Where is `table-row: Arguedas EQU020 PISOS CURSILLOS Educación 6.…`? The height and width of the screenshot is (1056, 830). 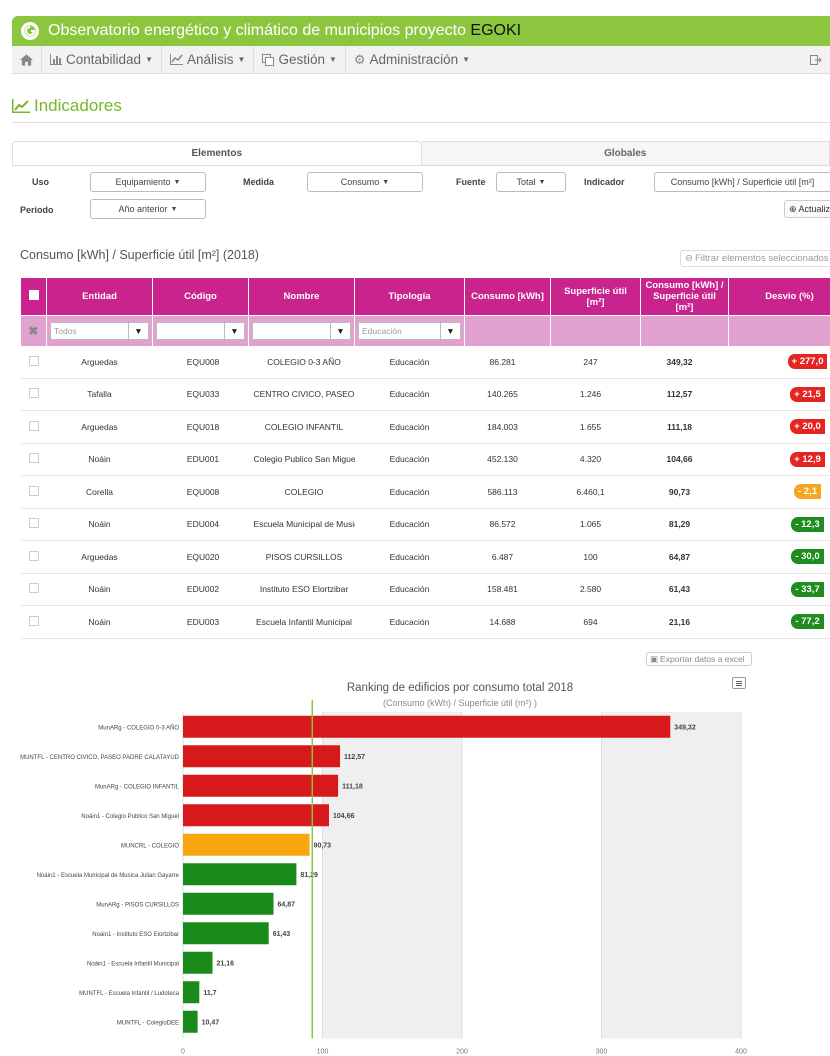 table-row: Arguedas EQU020 PISOS CURSILLOS Educación 6.… is located at coordinates (425, 557).